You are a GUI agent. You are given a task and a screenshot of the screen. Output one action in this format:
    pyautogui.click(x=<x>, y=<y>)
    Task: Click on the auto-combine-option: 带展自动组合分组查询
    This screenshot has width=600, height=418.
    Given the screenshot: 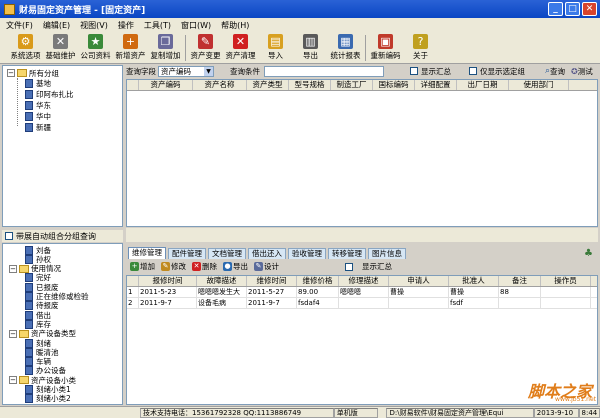 What is the action you would take?
    pyautogui.click(x=62, y=236)
    